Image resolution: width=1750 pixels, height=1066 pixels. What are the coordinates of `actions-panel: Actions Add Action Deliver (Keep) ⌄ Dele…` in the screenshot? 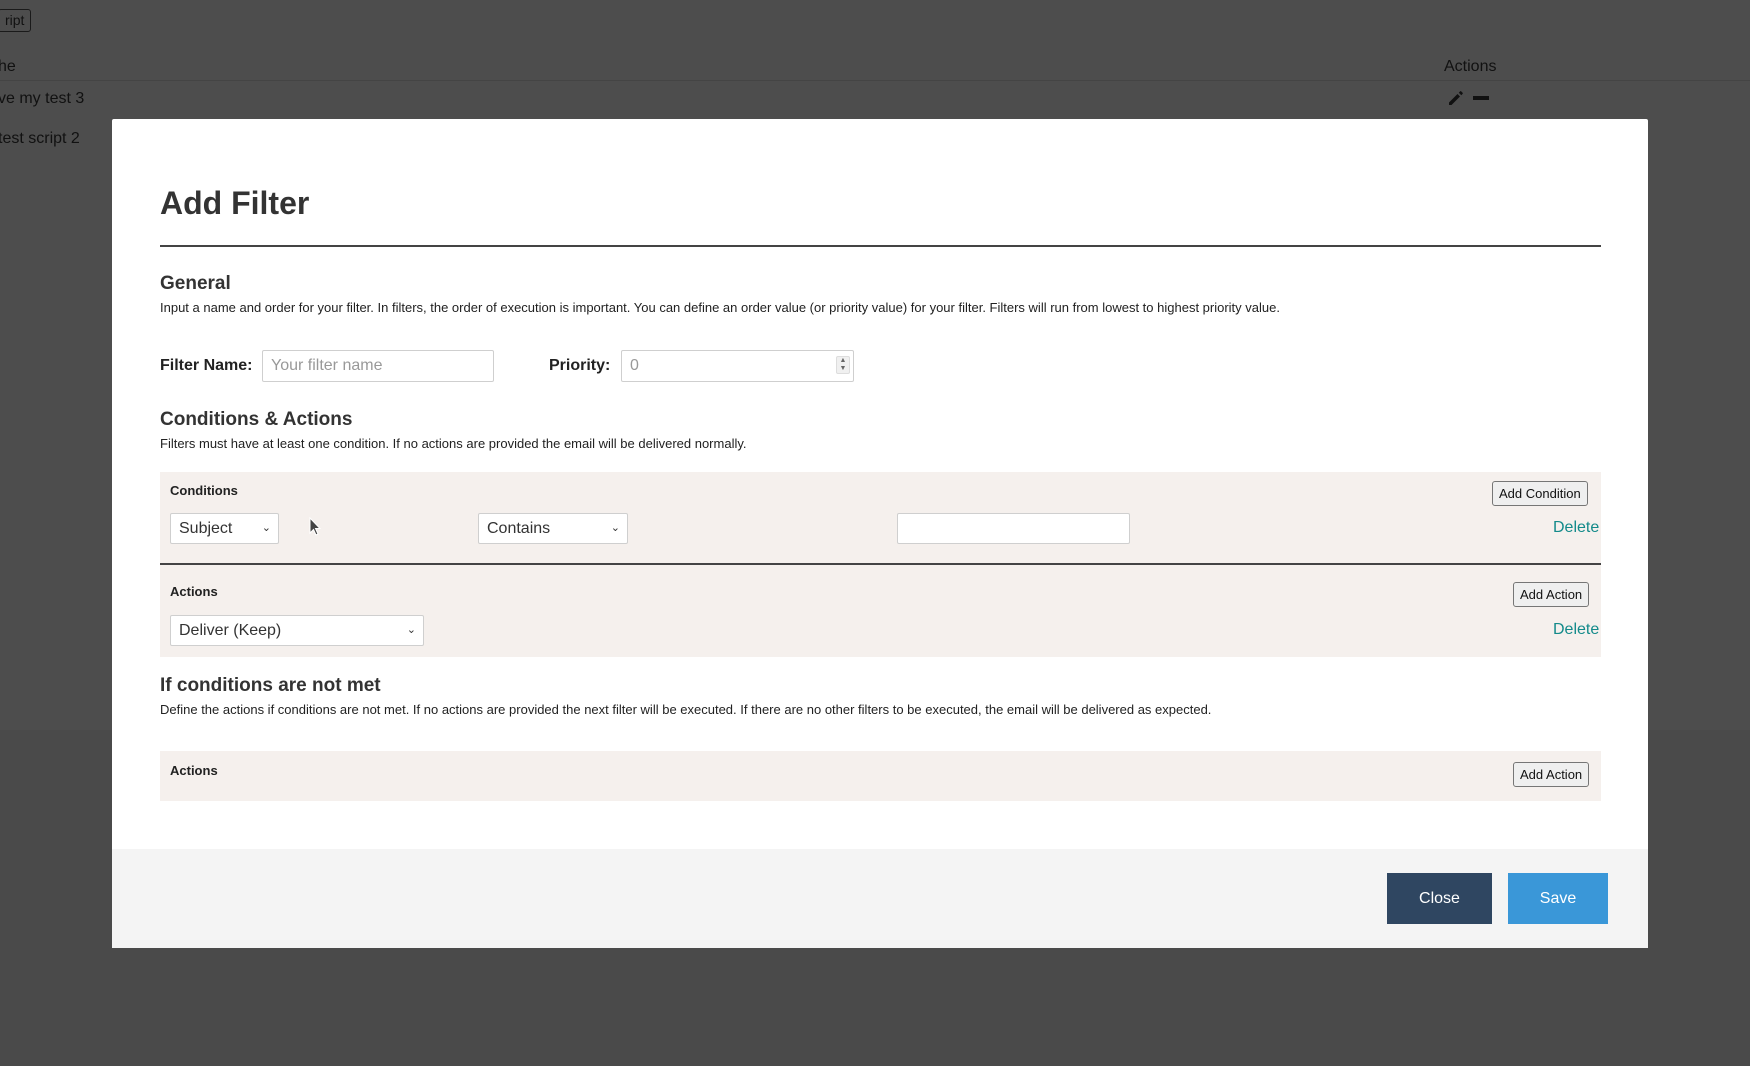 It's located at (880, 611).